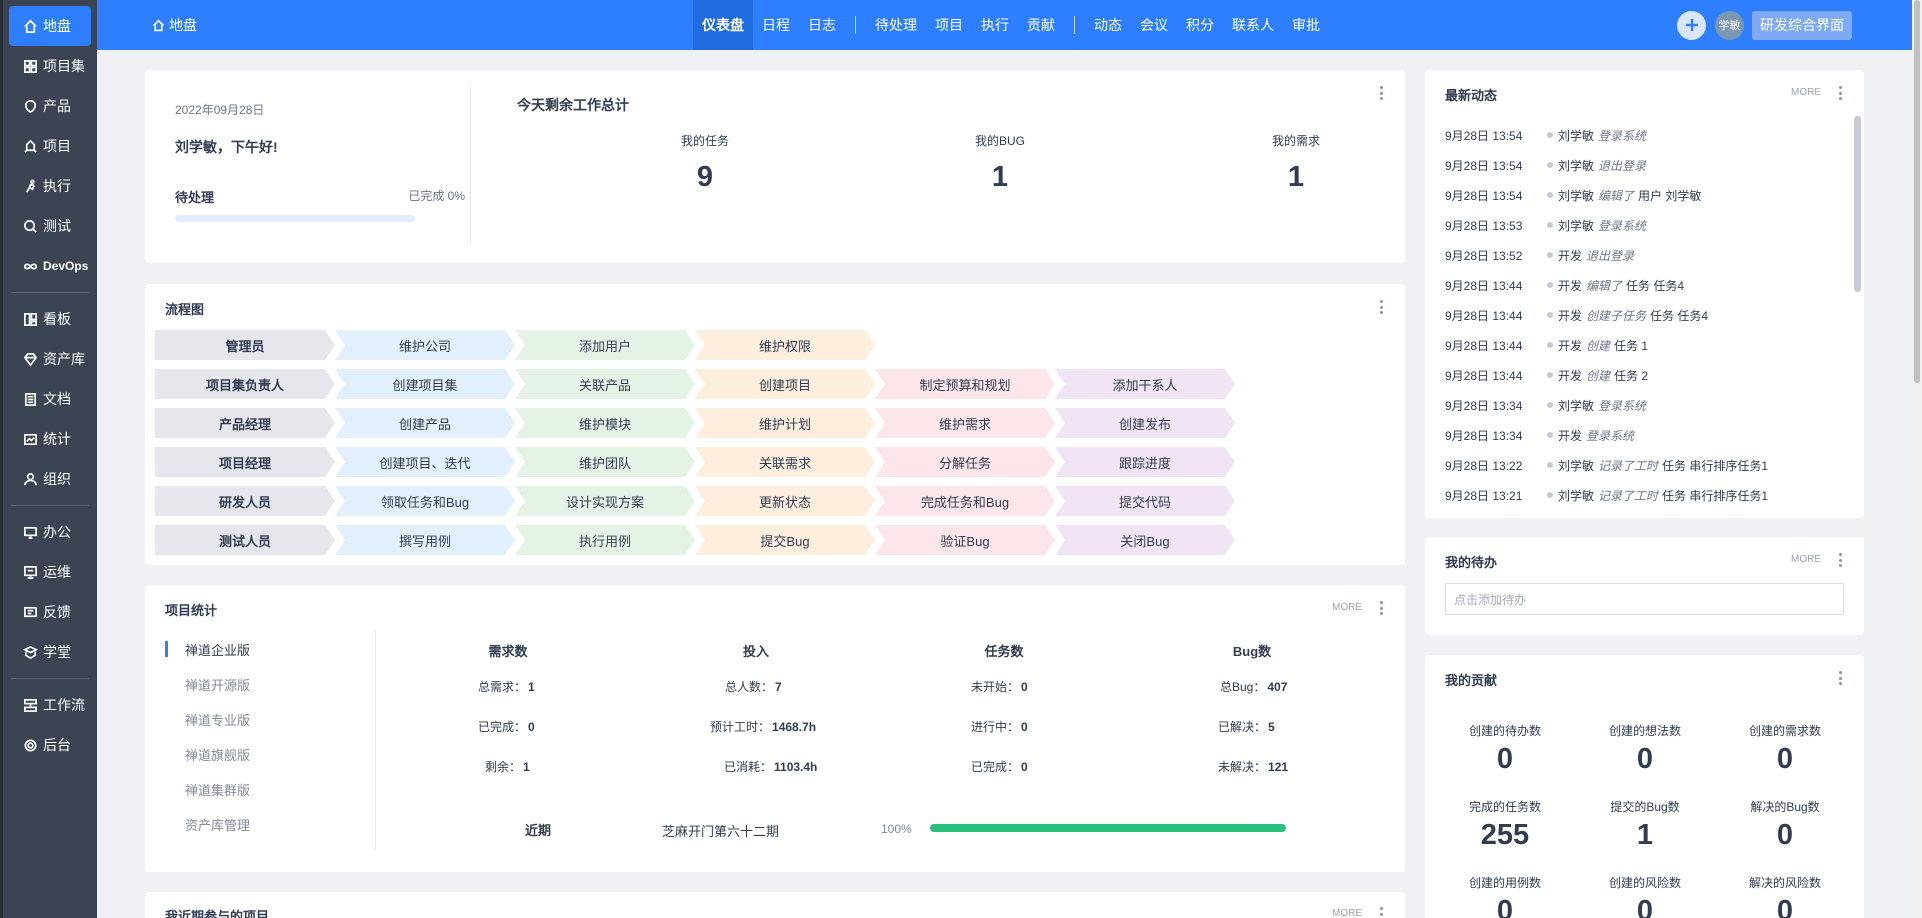 The image size is (1922, 918). I want to click on flow-step: 关联需求, so click(785, 462).